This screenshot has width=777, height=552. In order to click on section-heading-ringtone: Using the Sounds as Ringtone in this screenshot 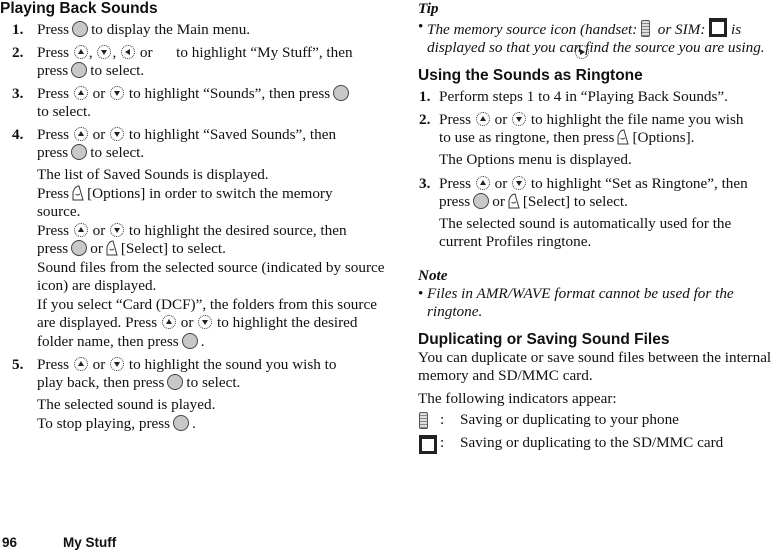, I will do `click(530, 75)`.